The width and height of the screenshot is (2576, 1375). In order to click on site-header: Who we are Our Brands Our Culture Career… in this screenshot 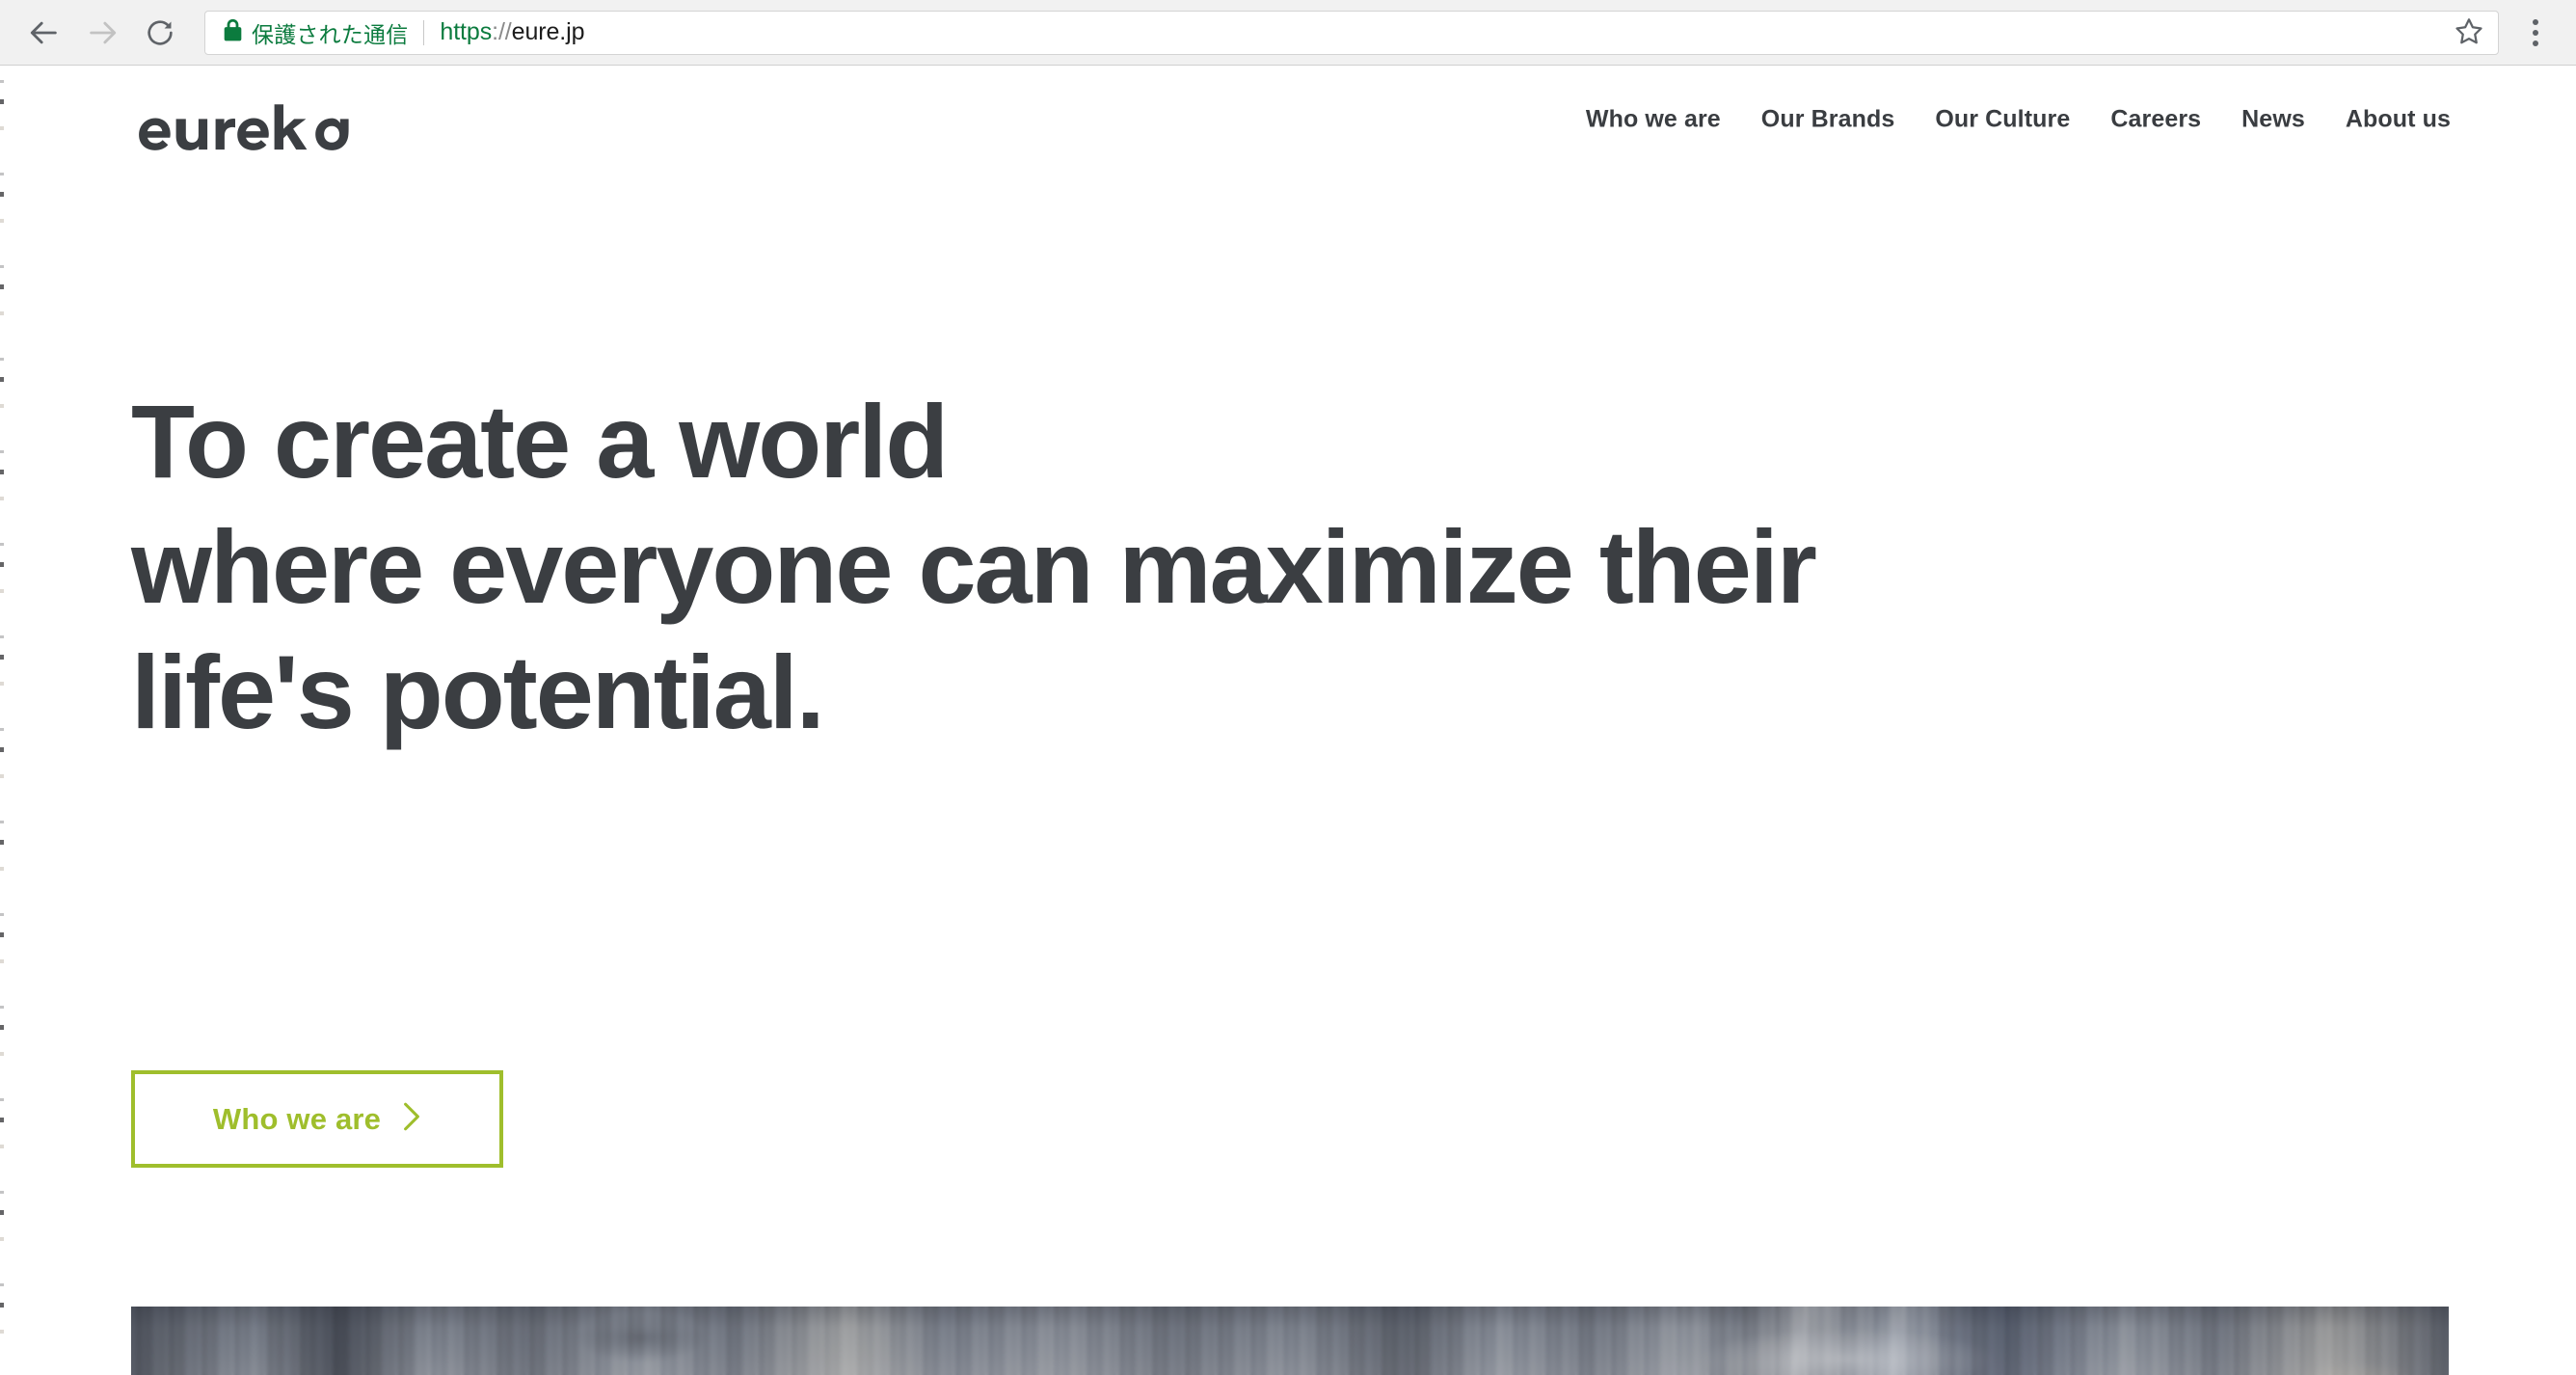, I will do `click(1288, 120)`.